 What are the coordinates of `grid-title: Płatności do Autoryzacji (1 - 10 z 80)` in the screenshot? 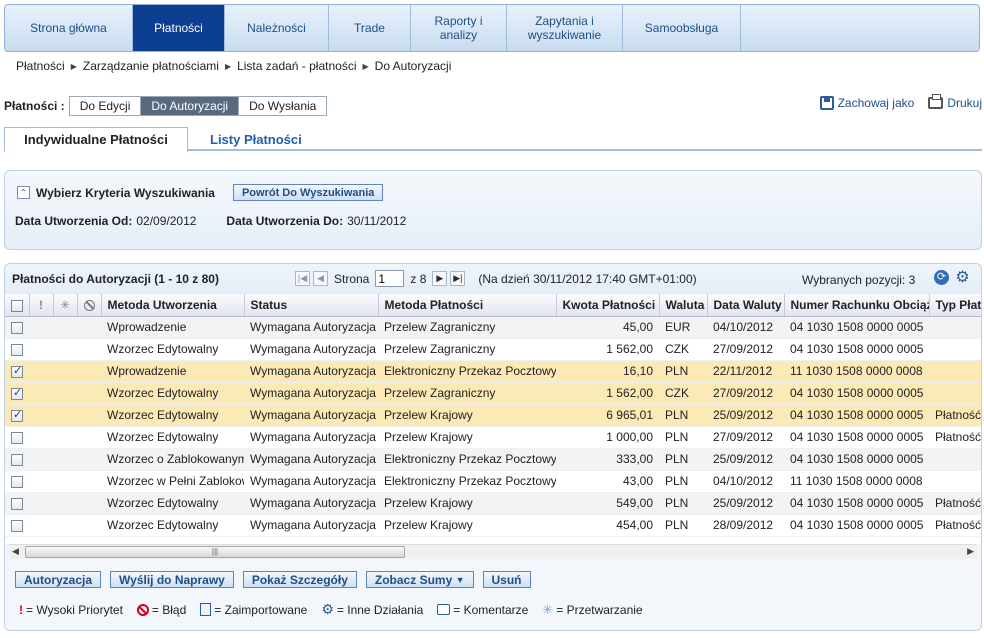 It's located at (115, 279).